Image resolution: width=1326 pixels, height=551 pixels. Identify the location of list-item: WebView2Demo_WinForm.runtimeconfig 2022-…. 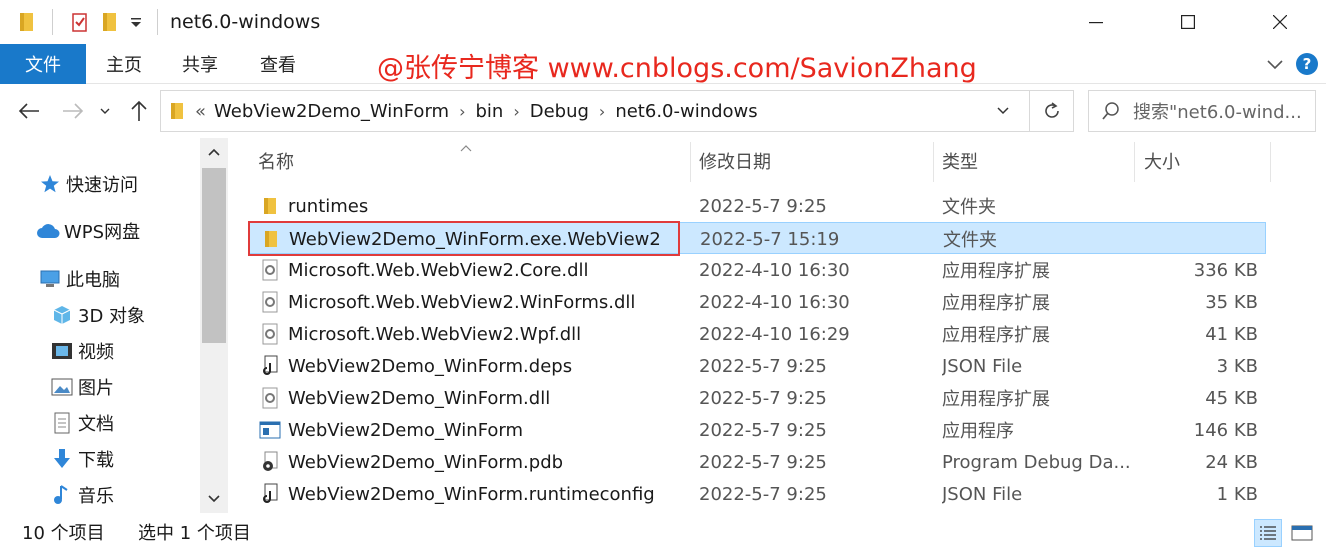
(757, 494).